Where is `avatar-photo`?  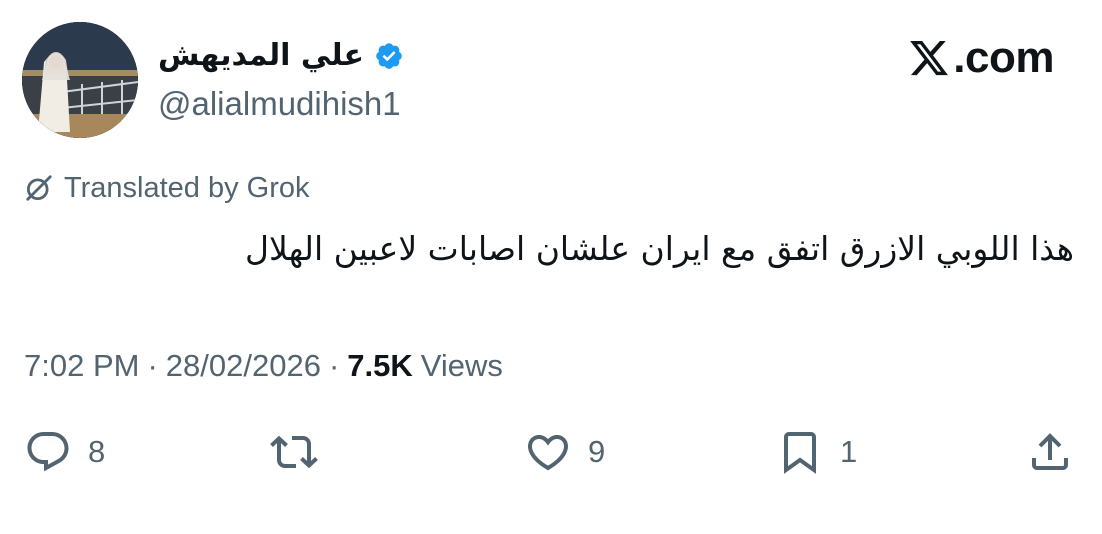
avatar-photo is located at coordinates (80, 80).